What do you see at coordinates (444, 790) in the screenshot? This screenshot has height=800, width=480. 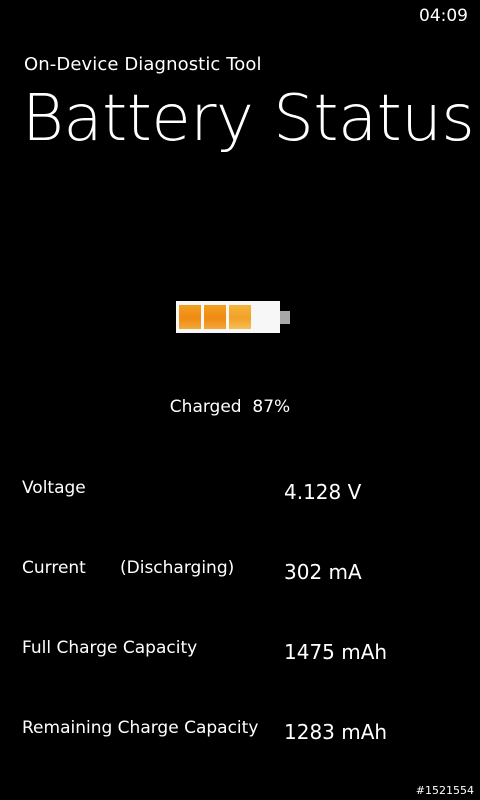 I see `watermark-text: #1521554` at bounding box center [444, 790].